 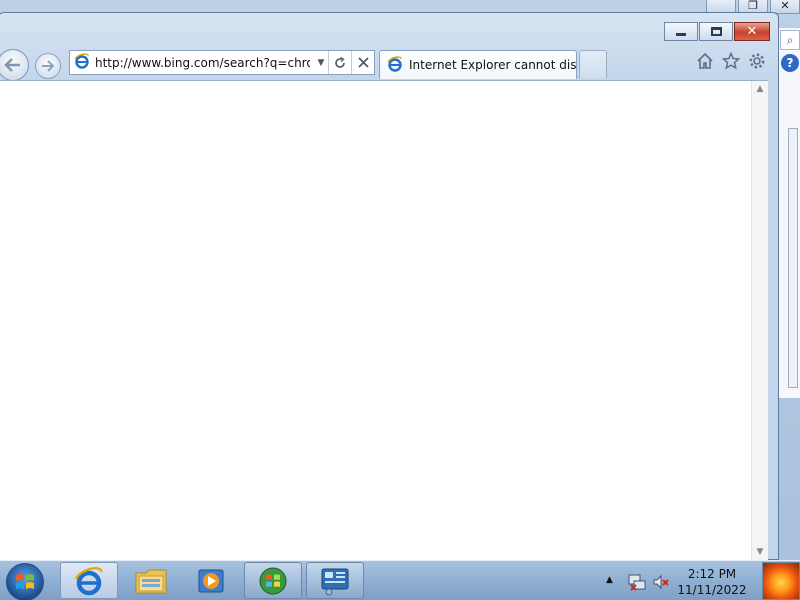 I want to click on back-arrow-icon, so click(x=12, y=65).